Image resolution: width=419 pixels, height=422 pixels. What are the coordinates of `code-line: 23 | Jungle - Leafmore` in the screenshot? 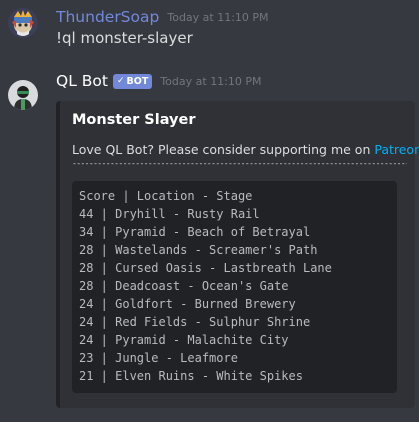 It's located at (158, 358).